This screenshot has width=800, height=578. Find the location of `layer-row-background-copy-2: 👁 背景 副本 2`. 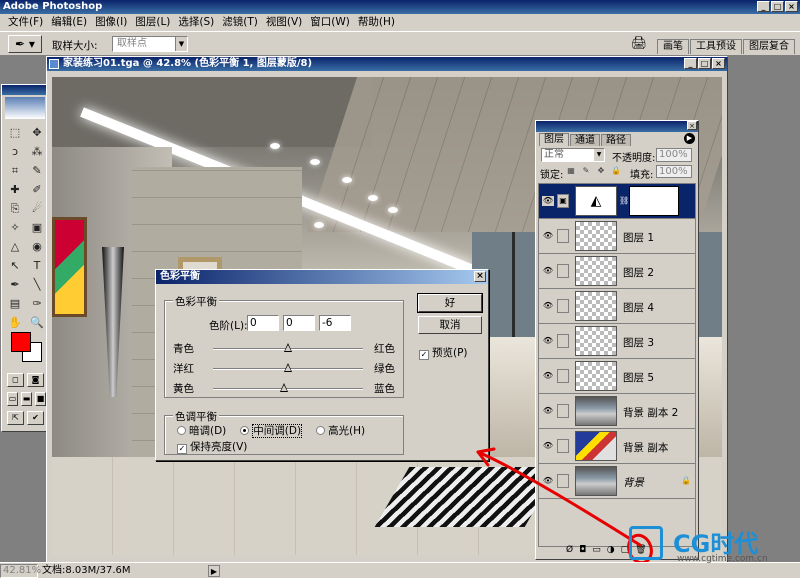

layer-row-background-copy-2: 👁 背景 副本 2 is located at coordinates (617, 411).